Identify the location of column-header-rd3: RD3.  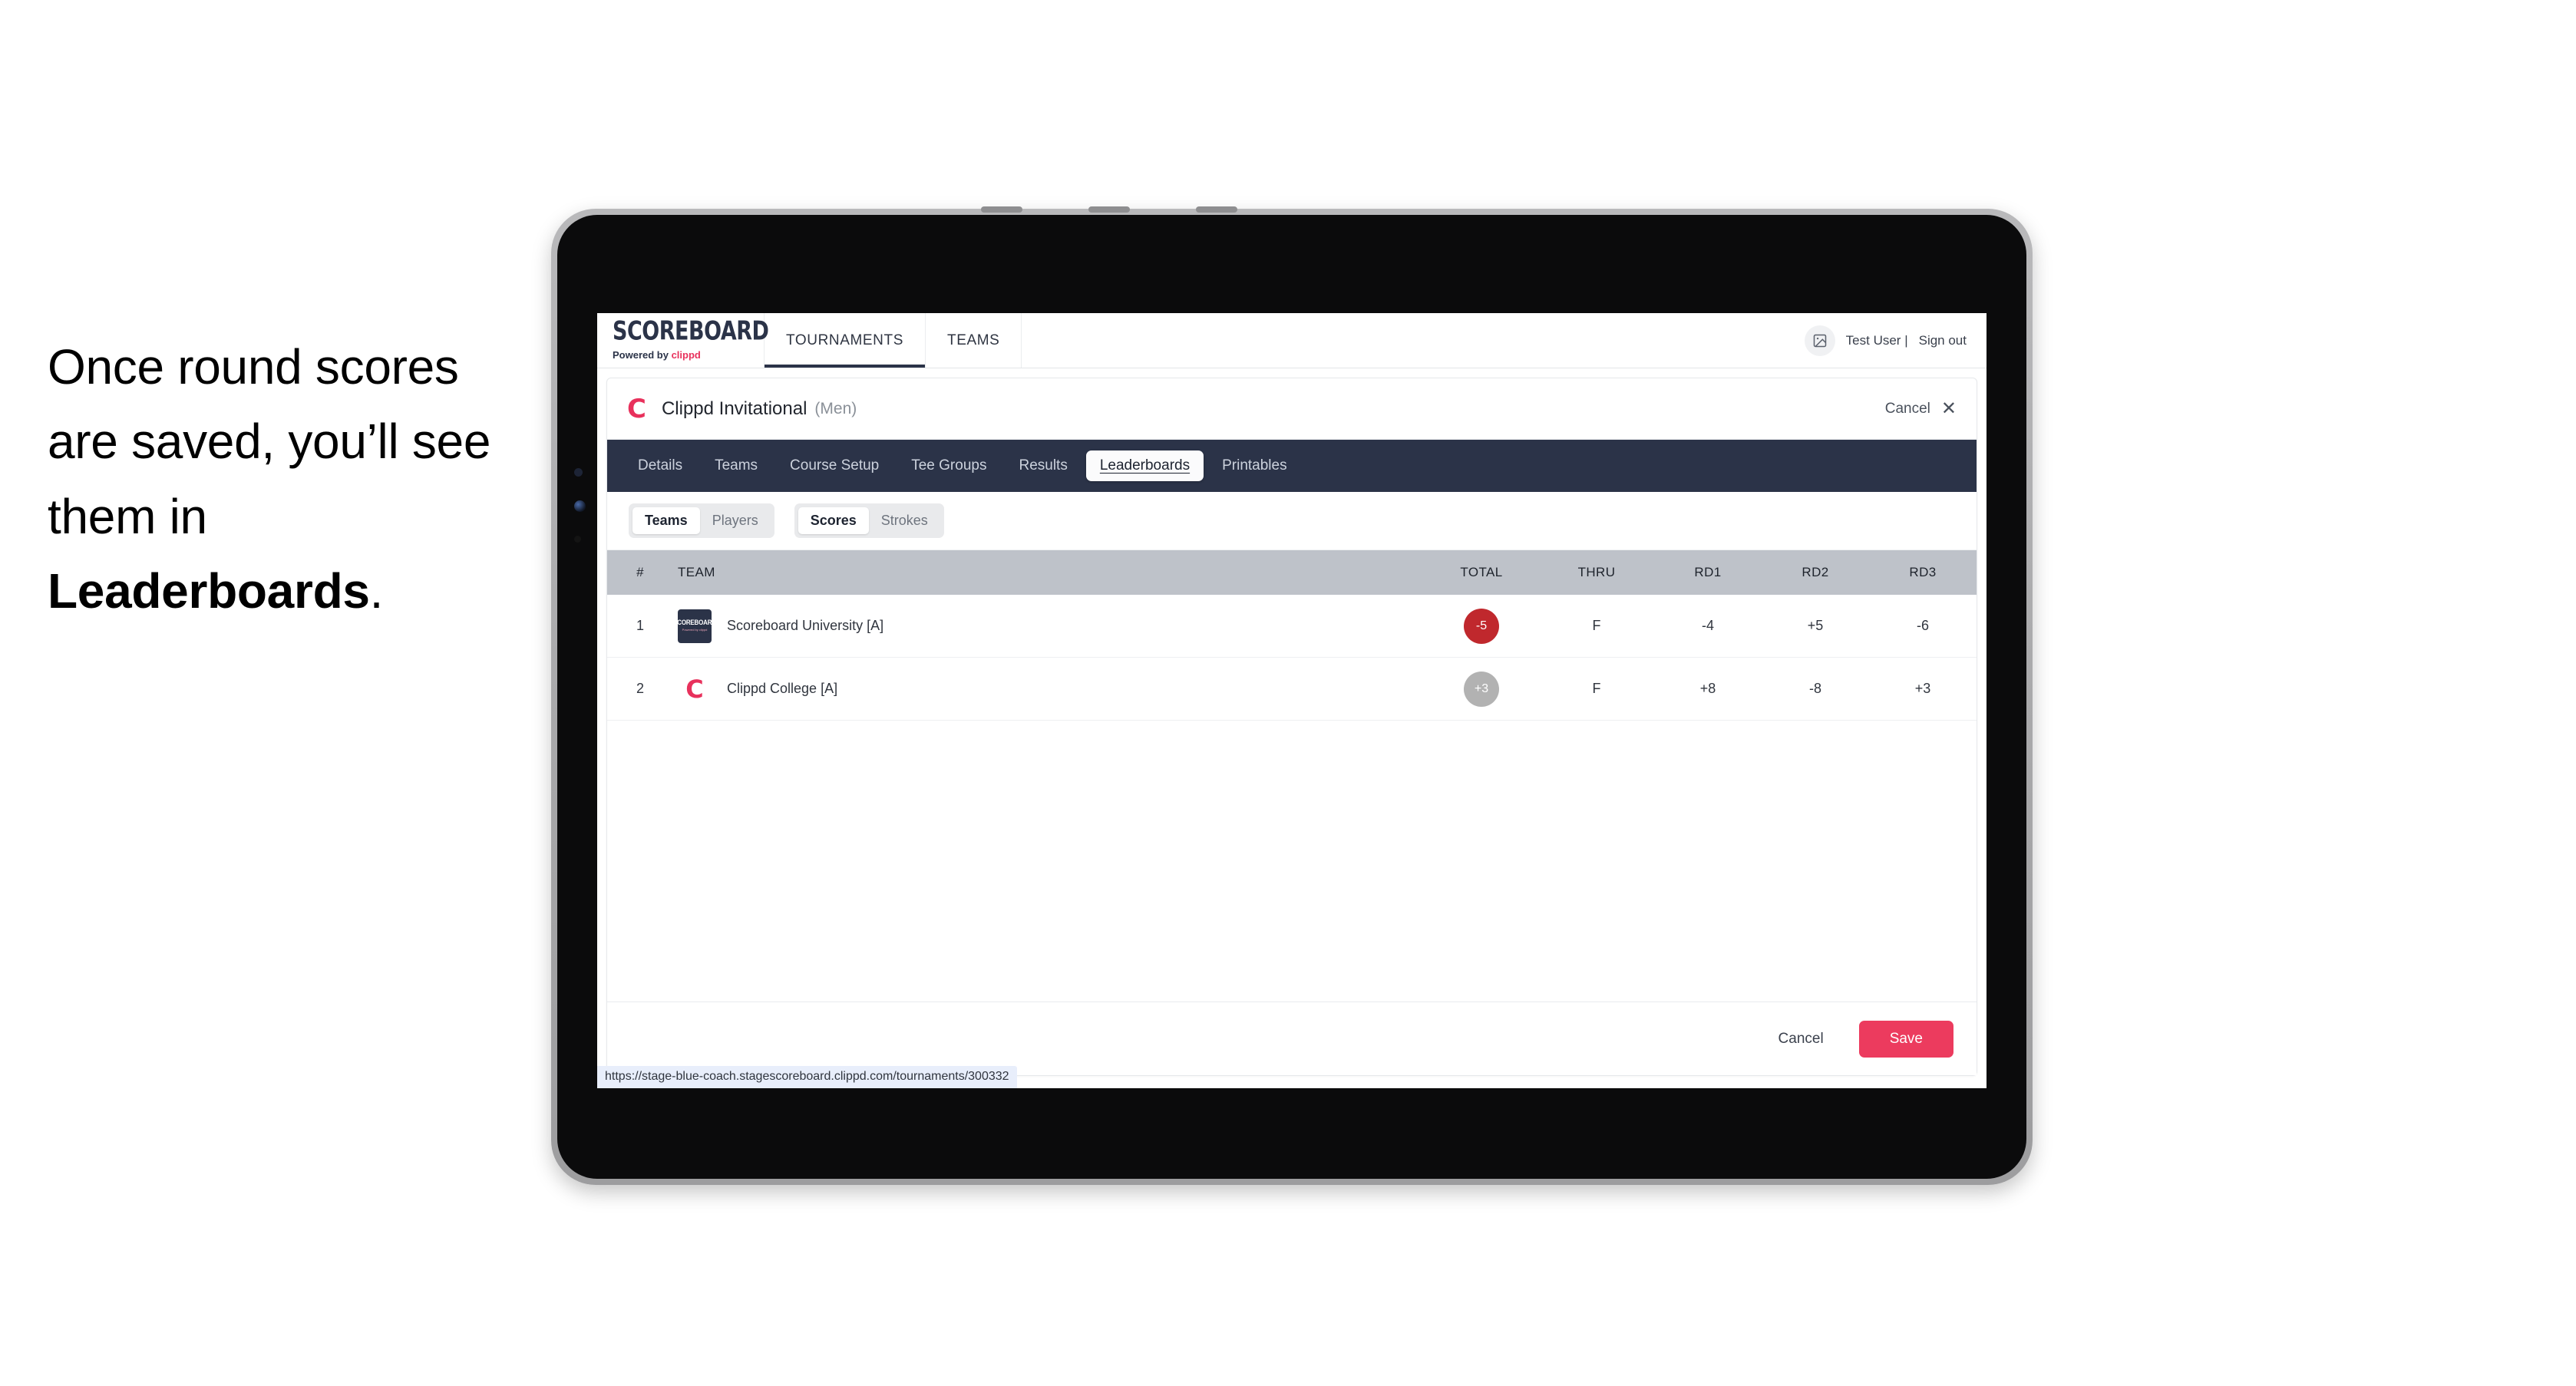
(1923, 572).